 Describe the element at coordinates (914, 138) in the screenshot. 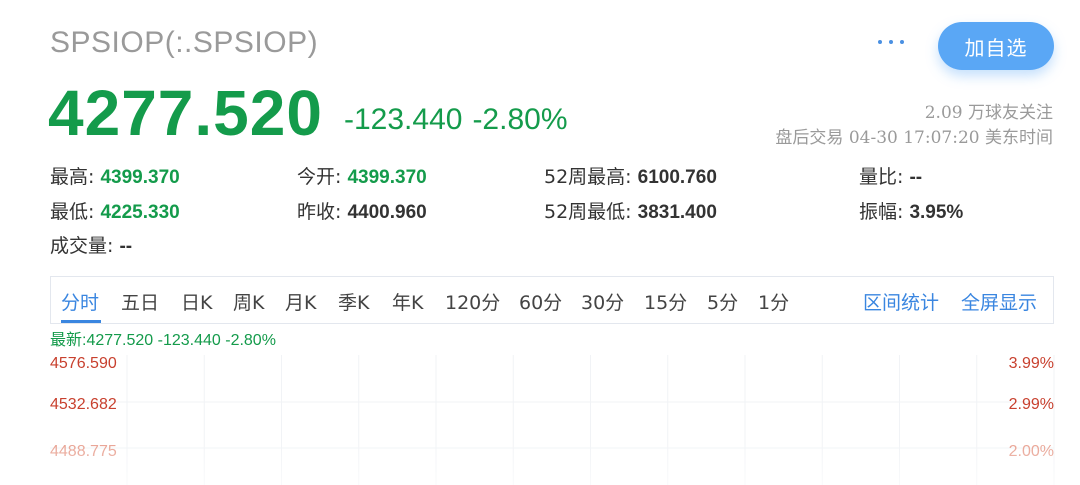

I see `after-hours-time: 盘后交易 04-30 17:07:20 美东时间` at that location.